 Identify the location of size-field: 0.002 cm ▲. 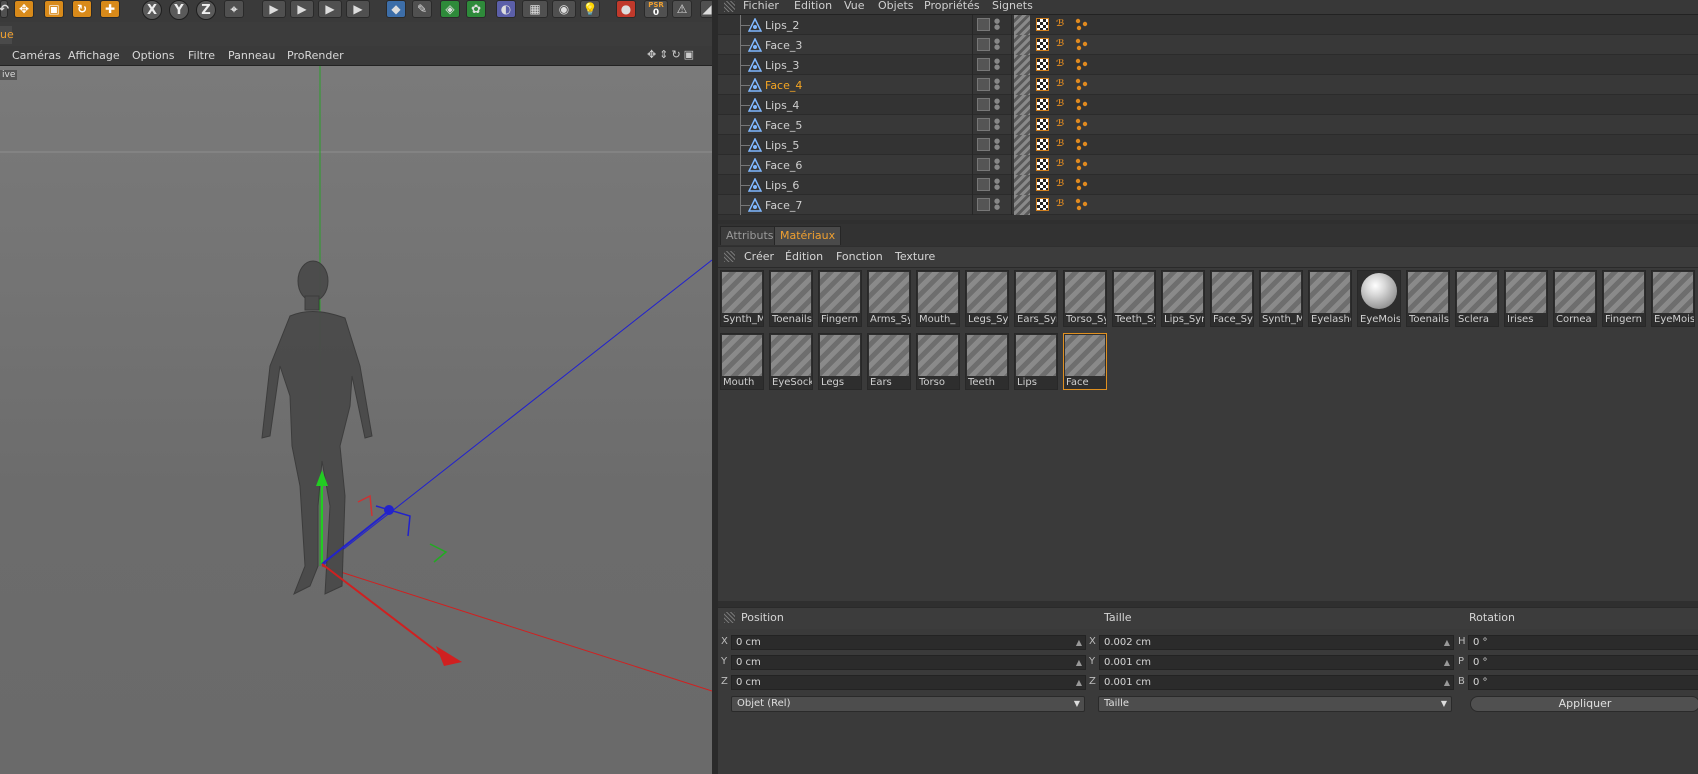
(1276, 642).